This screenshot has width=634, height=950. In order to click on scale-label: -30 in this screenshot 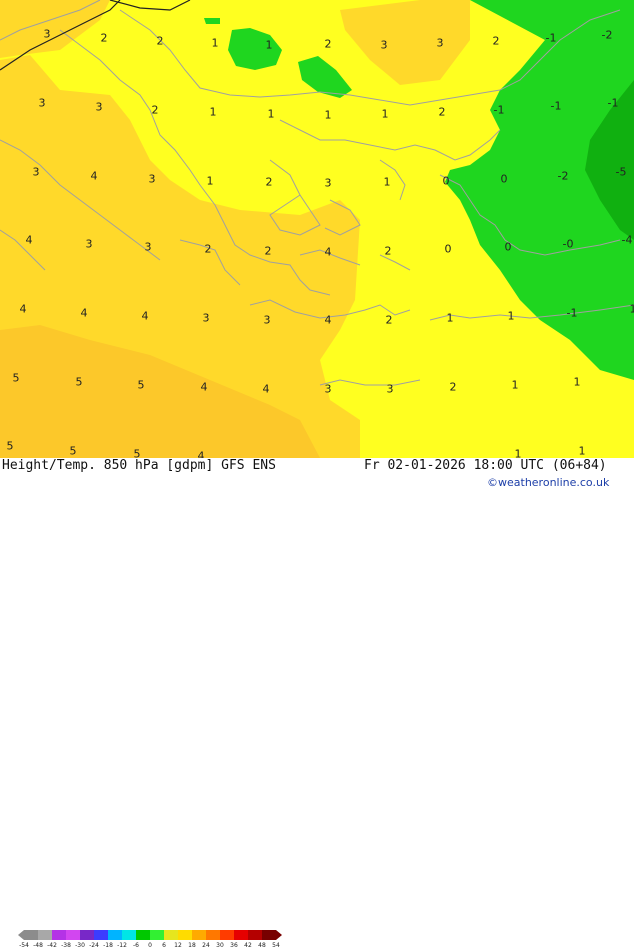, I will do `click(80, 945)`.